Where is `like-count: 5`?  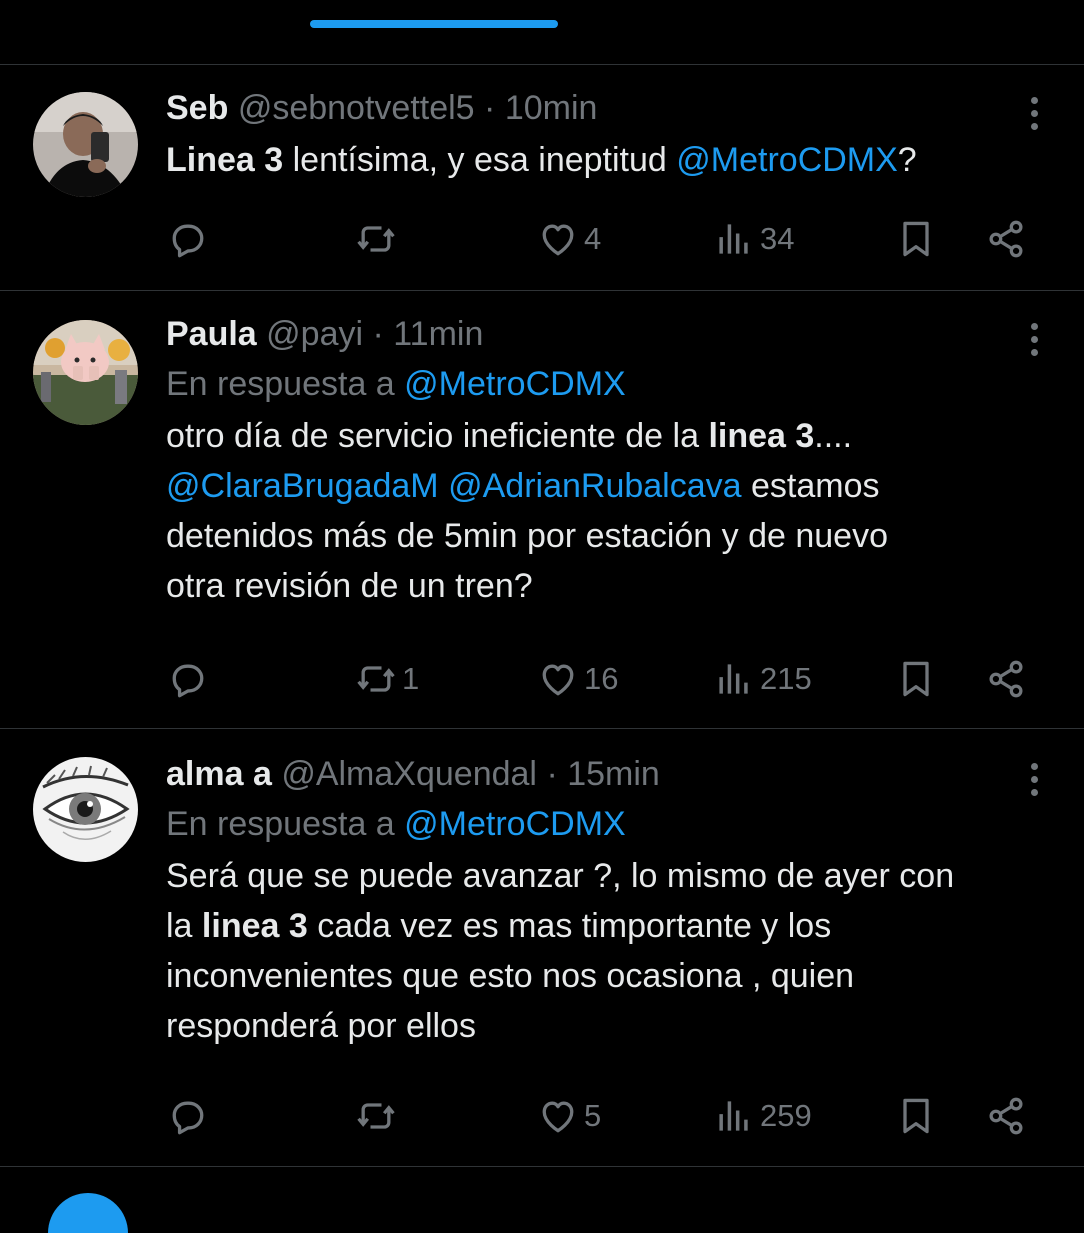
like-count: 5 is located at coordinates (593, 1115).